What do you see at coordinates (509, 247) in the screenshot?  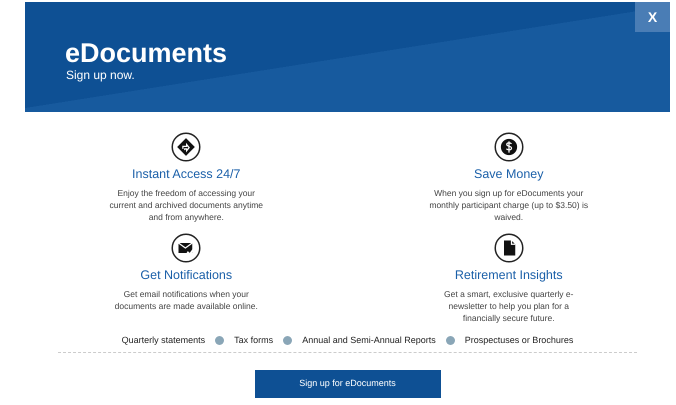 I see `document-icon` at bounding box center [509, 247].